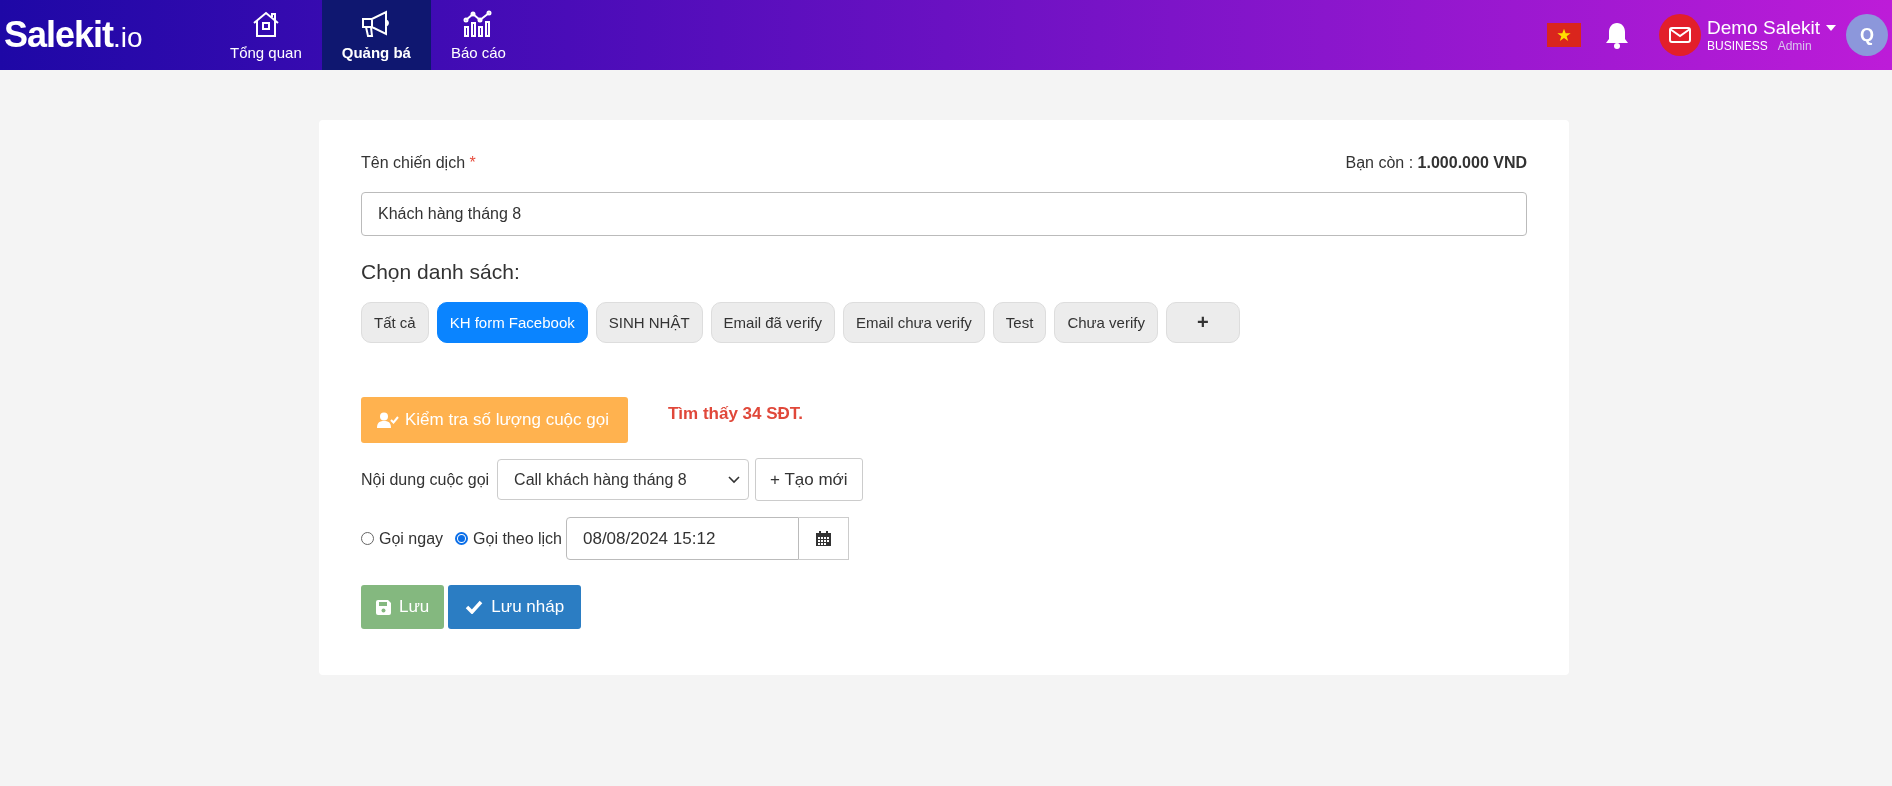  What do you see at coordinates (772, 322) in the screenshot?
I see `list-chip: Email đã verify` at bounding box center [772, 322].